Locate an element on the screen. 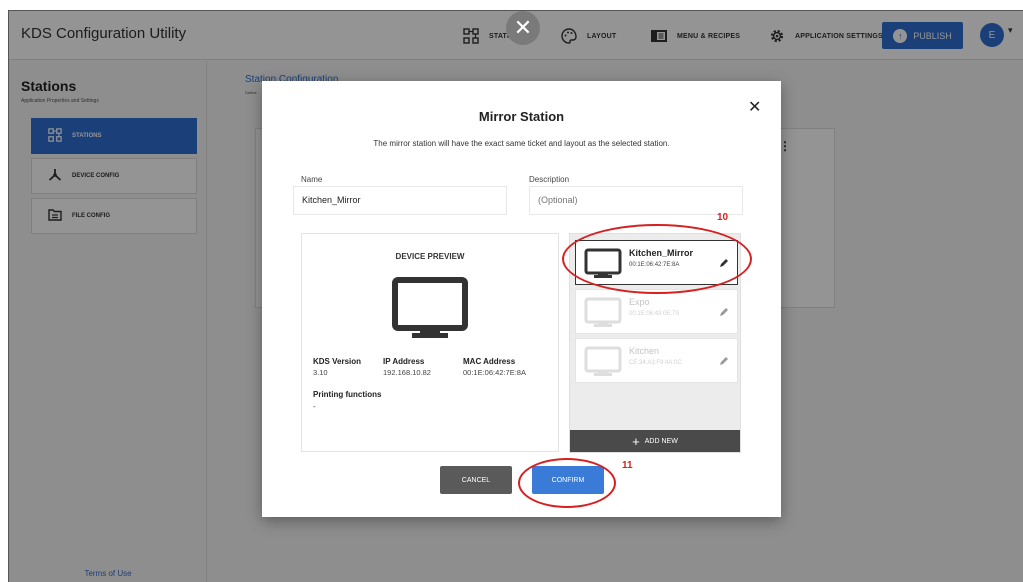 This screenshot has width=1023, height=582. station-mac: 00:1E:06:43:0E:7S is located at coordinates (654, 314).